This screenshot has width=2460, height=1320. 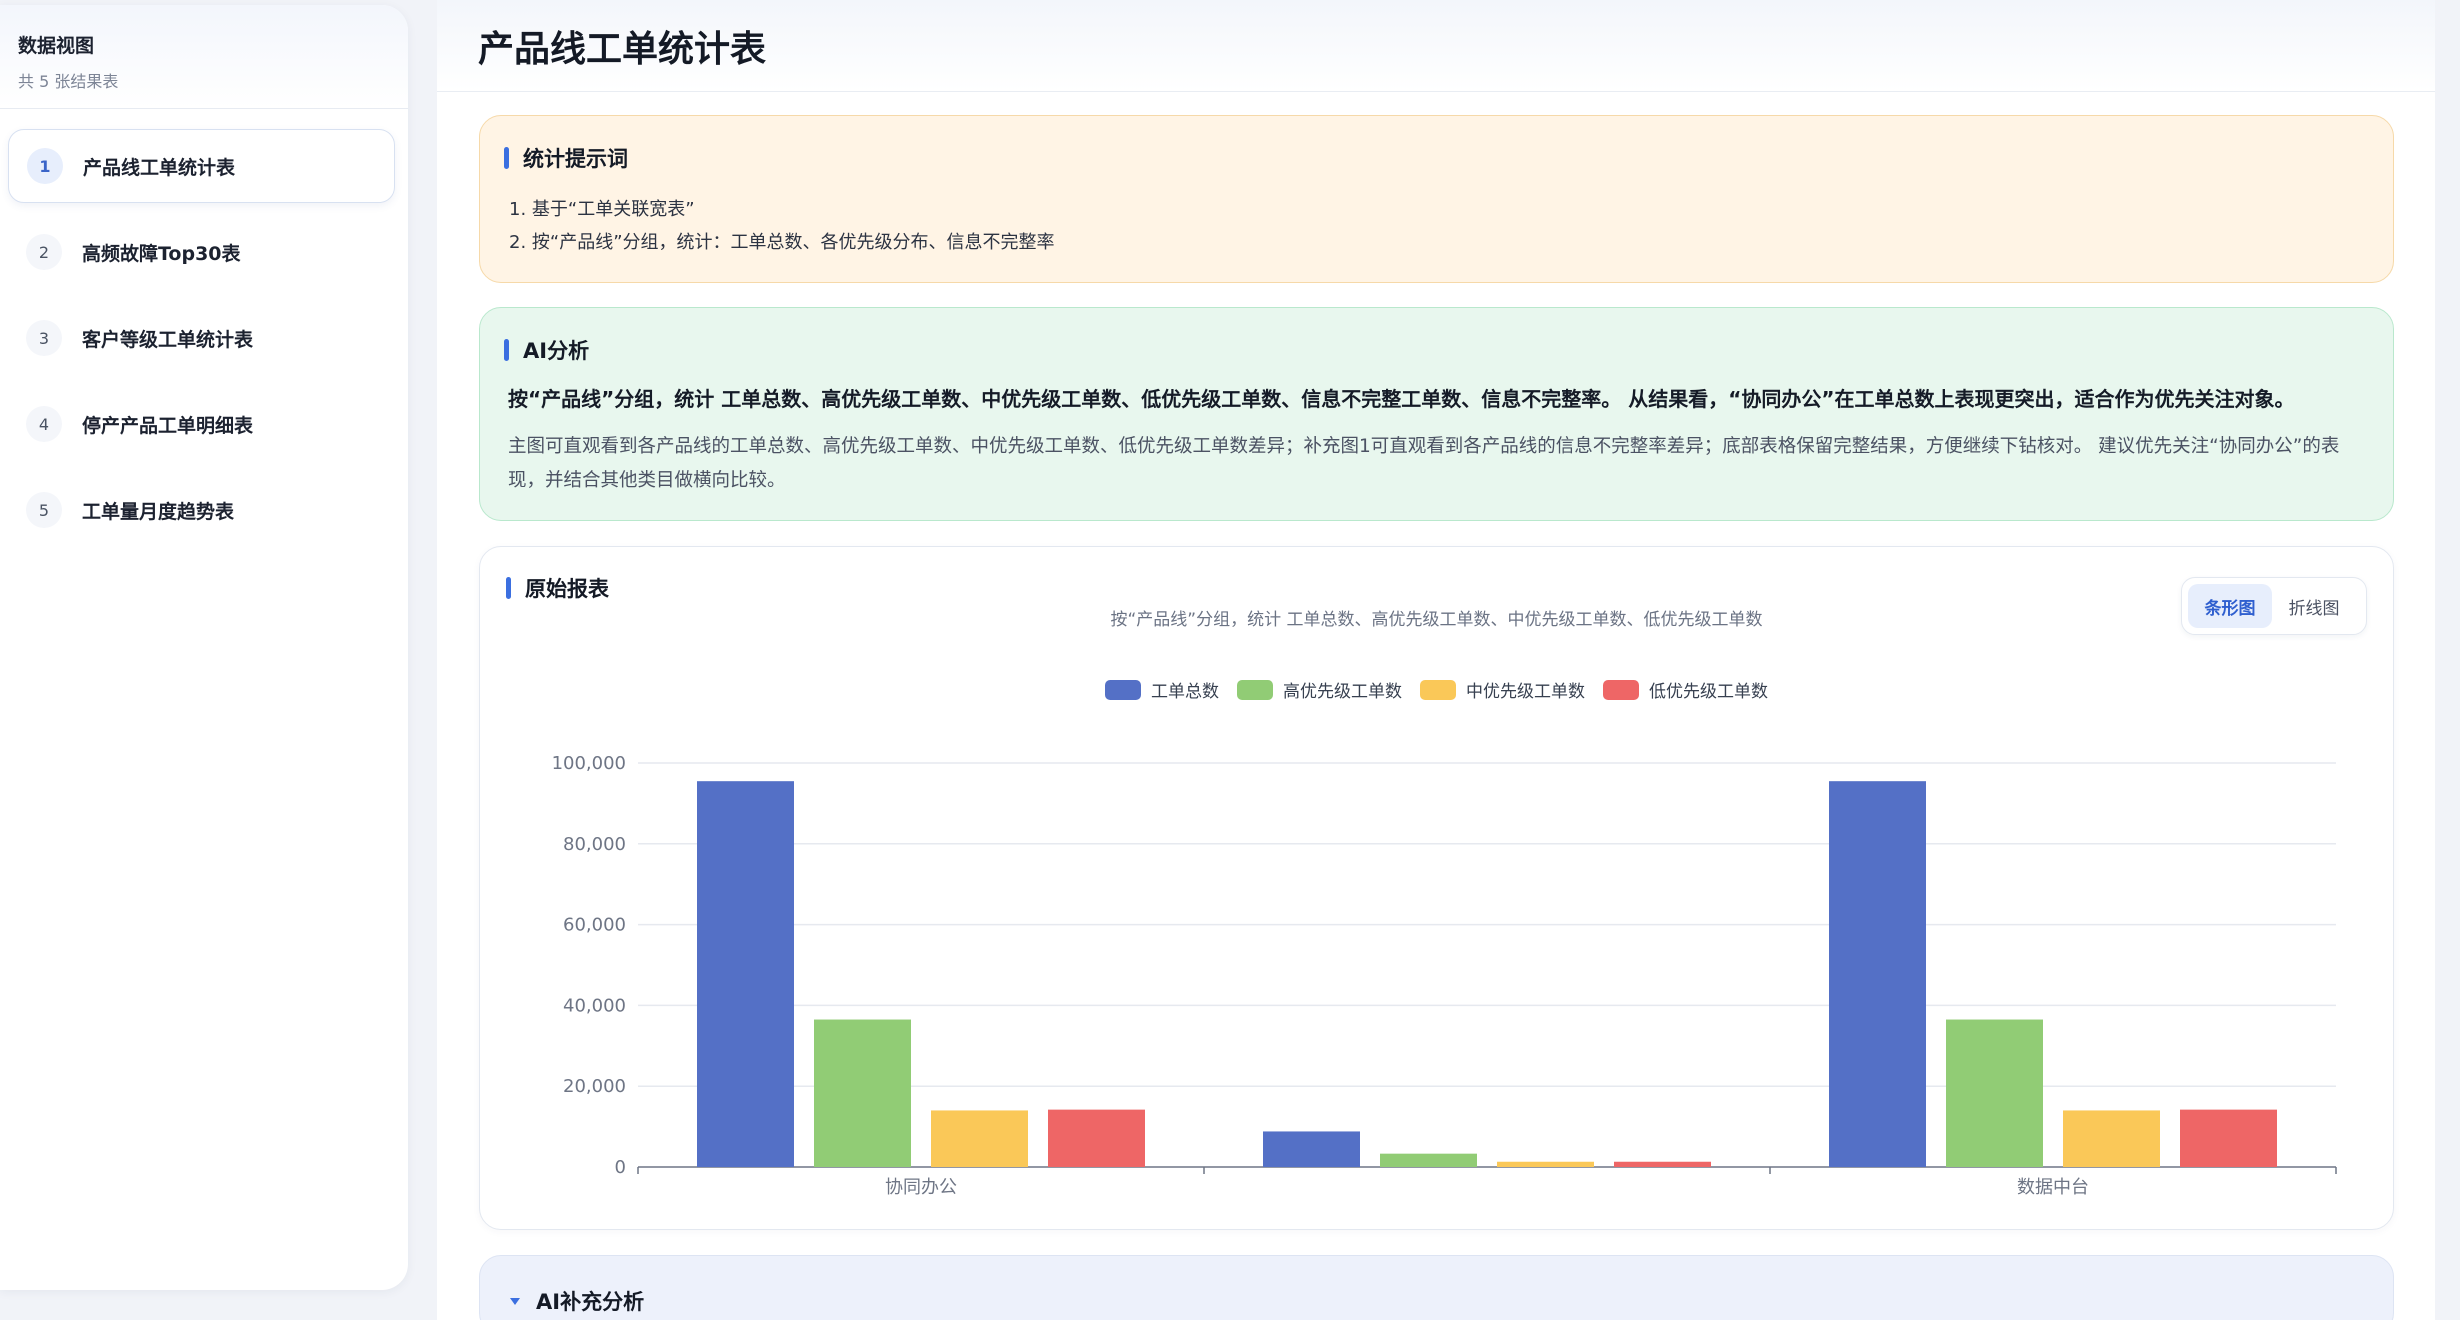 What do you see at coordinates (56, 46) in the screenshot?
I see `sidebar-title: 数据视图` at bounding box center [56, 46].